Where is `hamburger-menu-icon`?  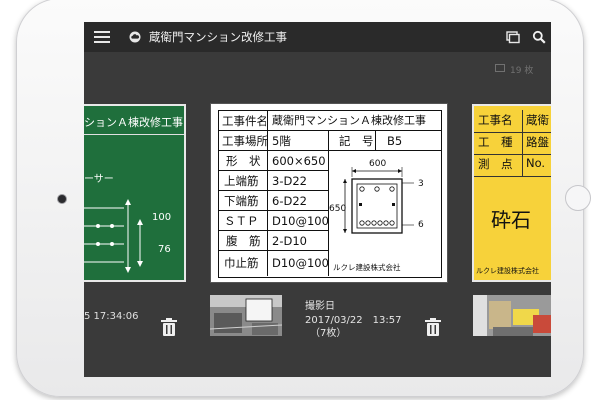
hamburger-menu-icon is located at coordinates (102, 37).